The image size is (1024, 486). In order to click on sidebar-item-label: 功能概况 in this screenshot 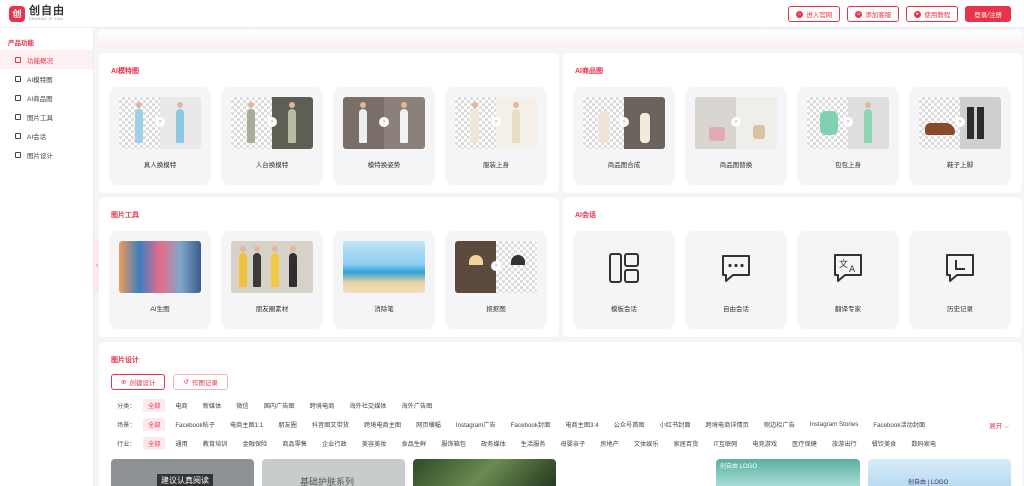, I will do `click(40, 61)`.